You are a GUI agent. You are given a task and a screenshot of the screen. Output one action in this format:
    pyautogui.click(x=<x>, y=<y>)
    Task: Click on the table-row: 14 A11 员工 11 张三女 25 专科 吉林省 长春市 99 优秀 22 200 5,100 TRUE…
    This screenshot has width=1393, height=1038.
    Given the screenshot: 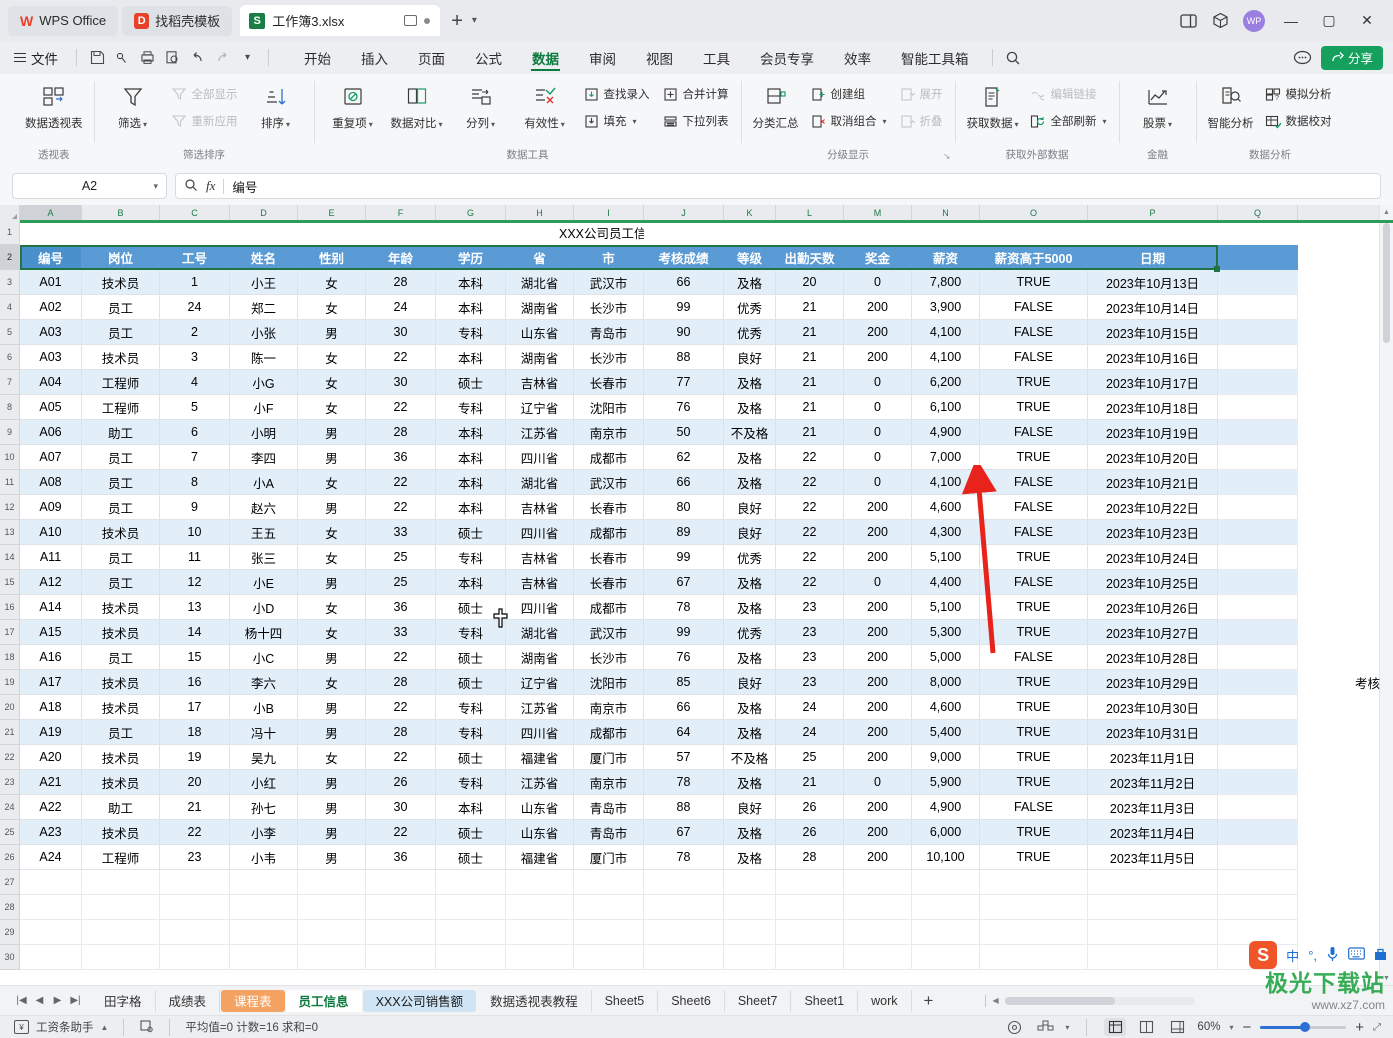 What is the action you would take?
    pyautogui.click(x=696, y=557)
    